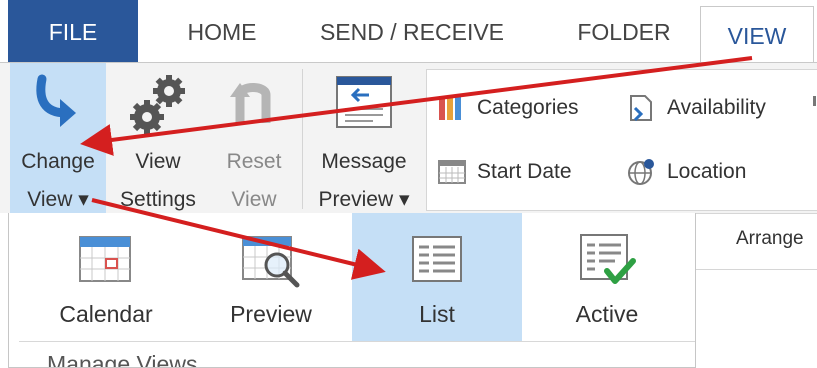  Describe the element at coordinates (524, 171) in the screenshot. I see `start-date-label: Start Date` at that location.